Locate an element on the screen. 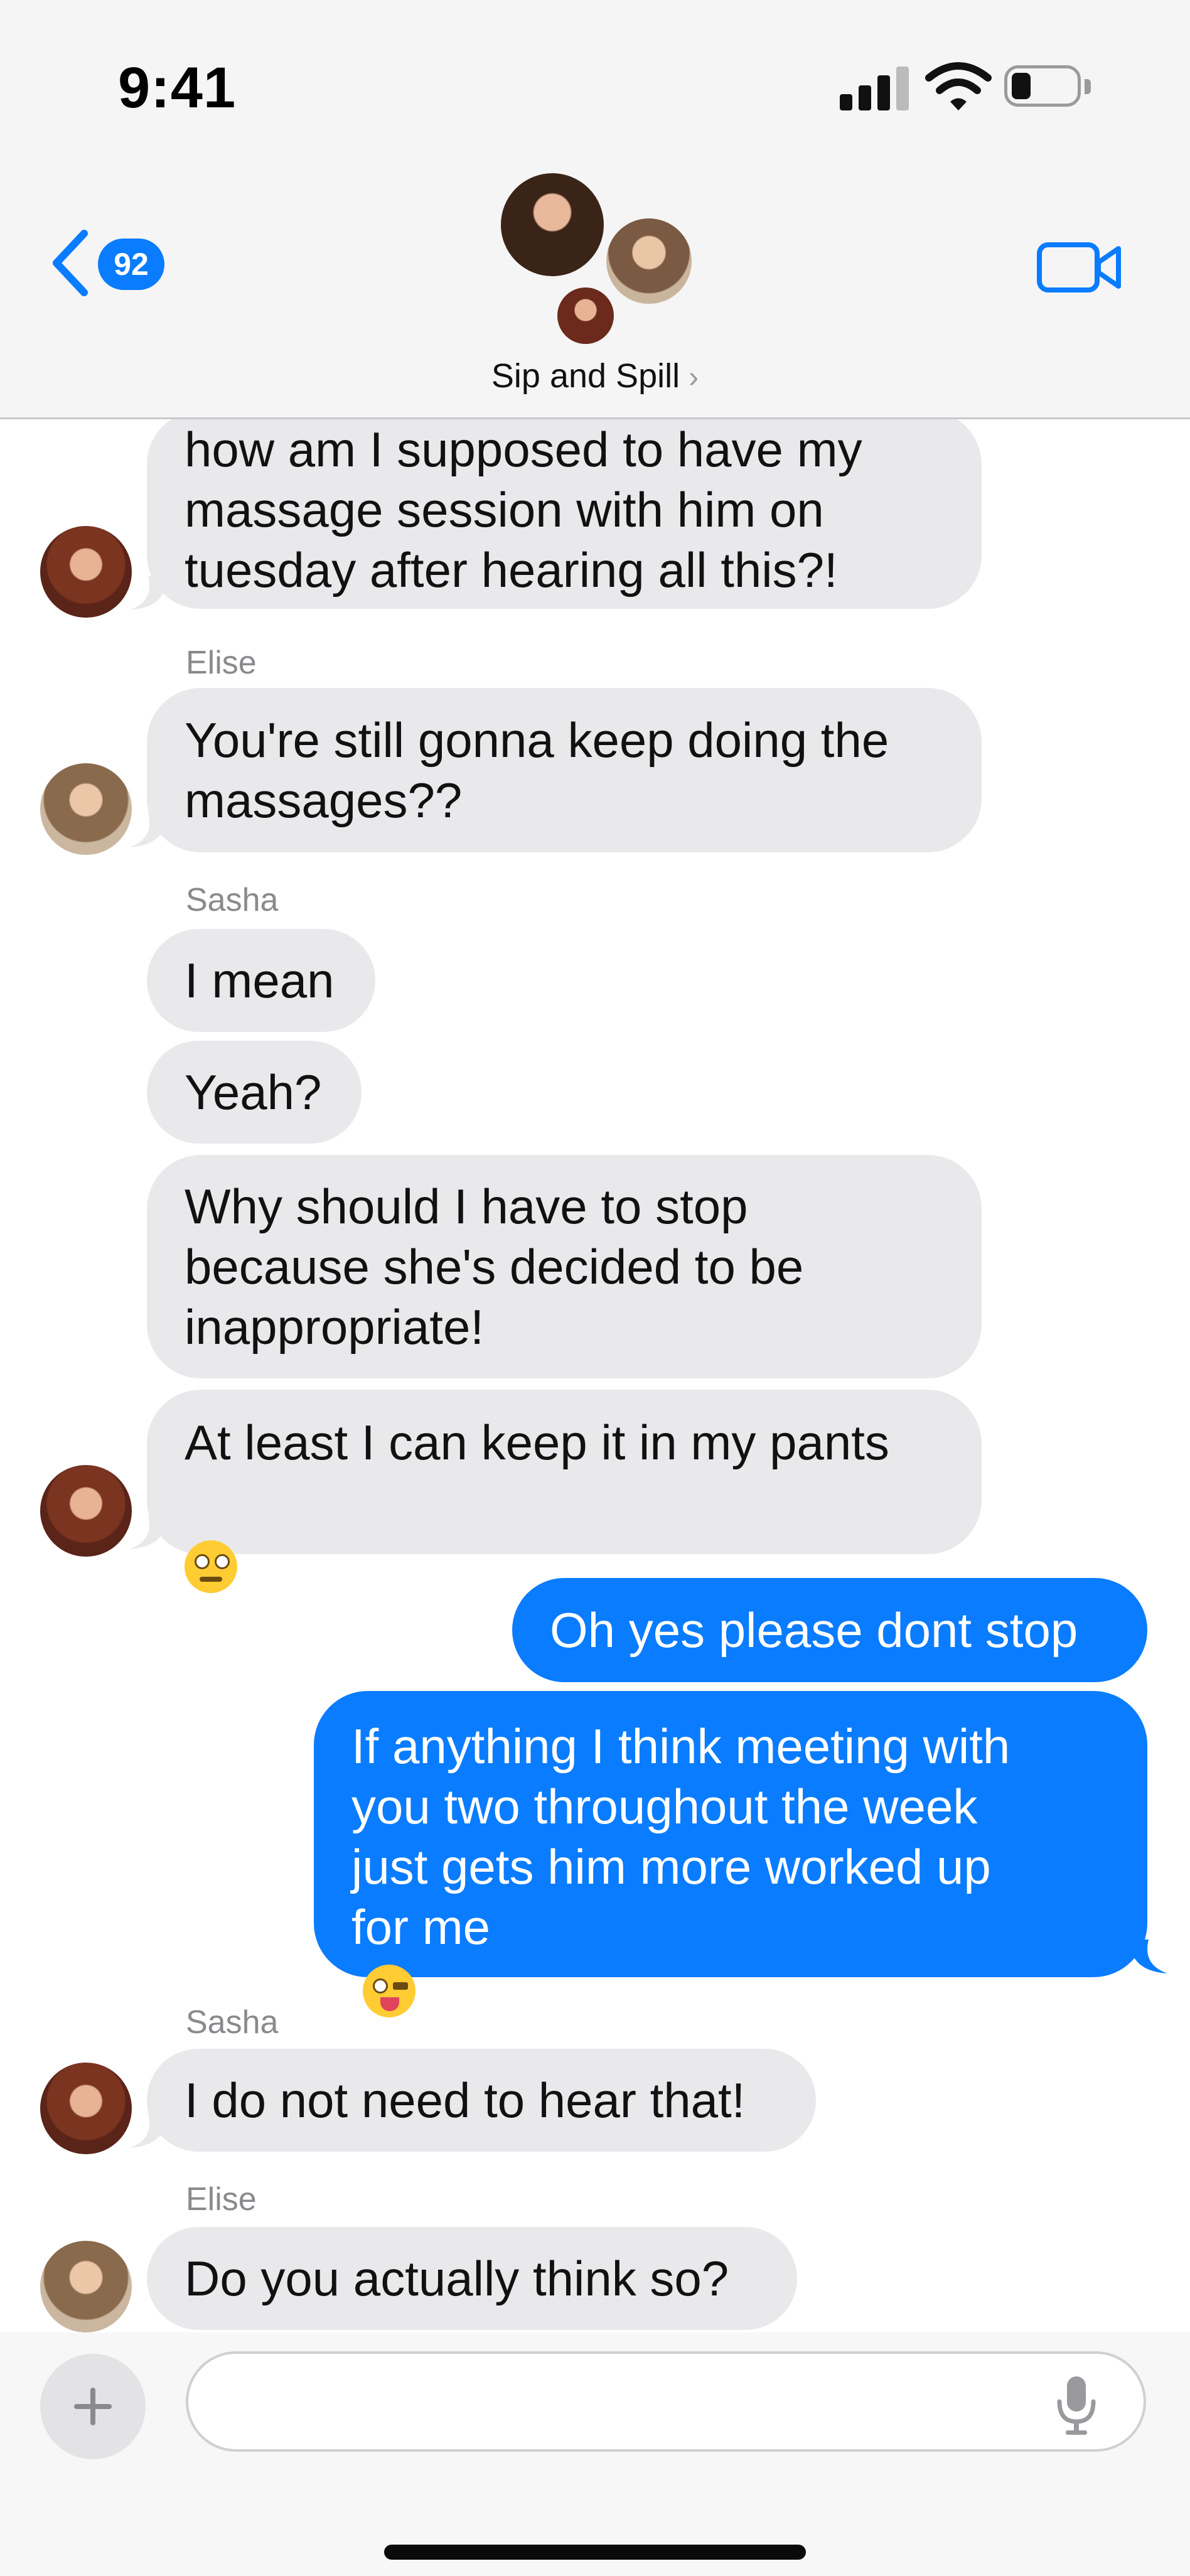  microphone-icon is located at coordinates (1076, 2405).